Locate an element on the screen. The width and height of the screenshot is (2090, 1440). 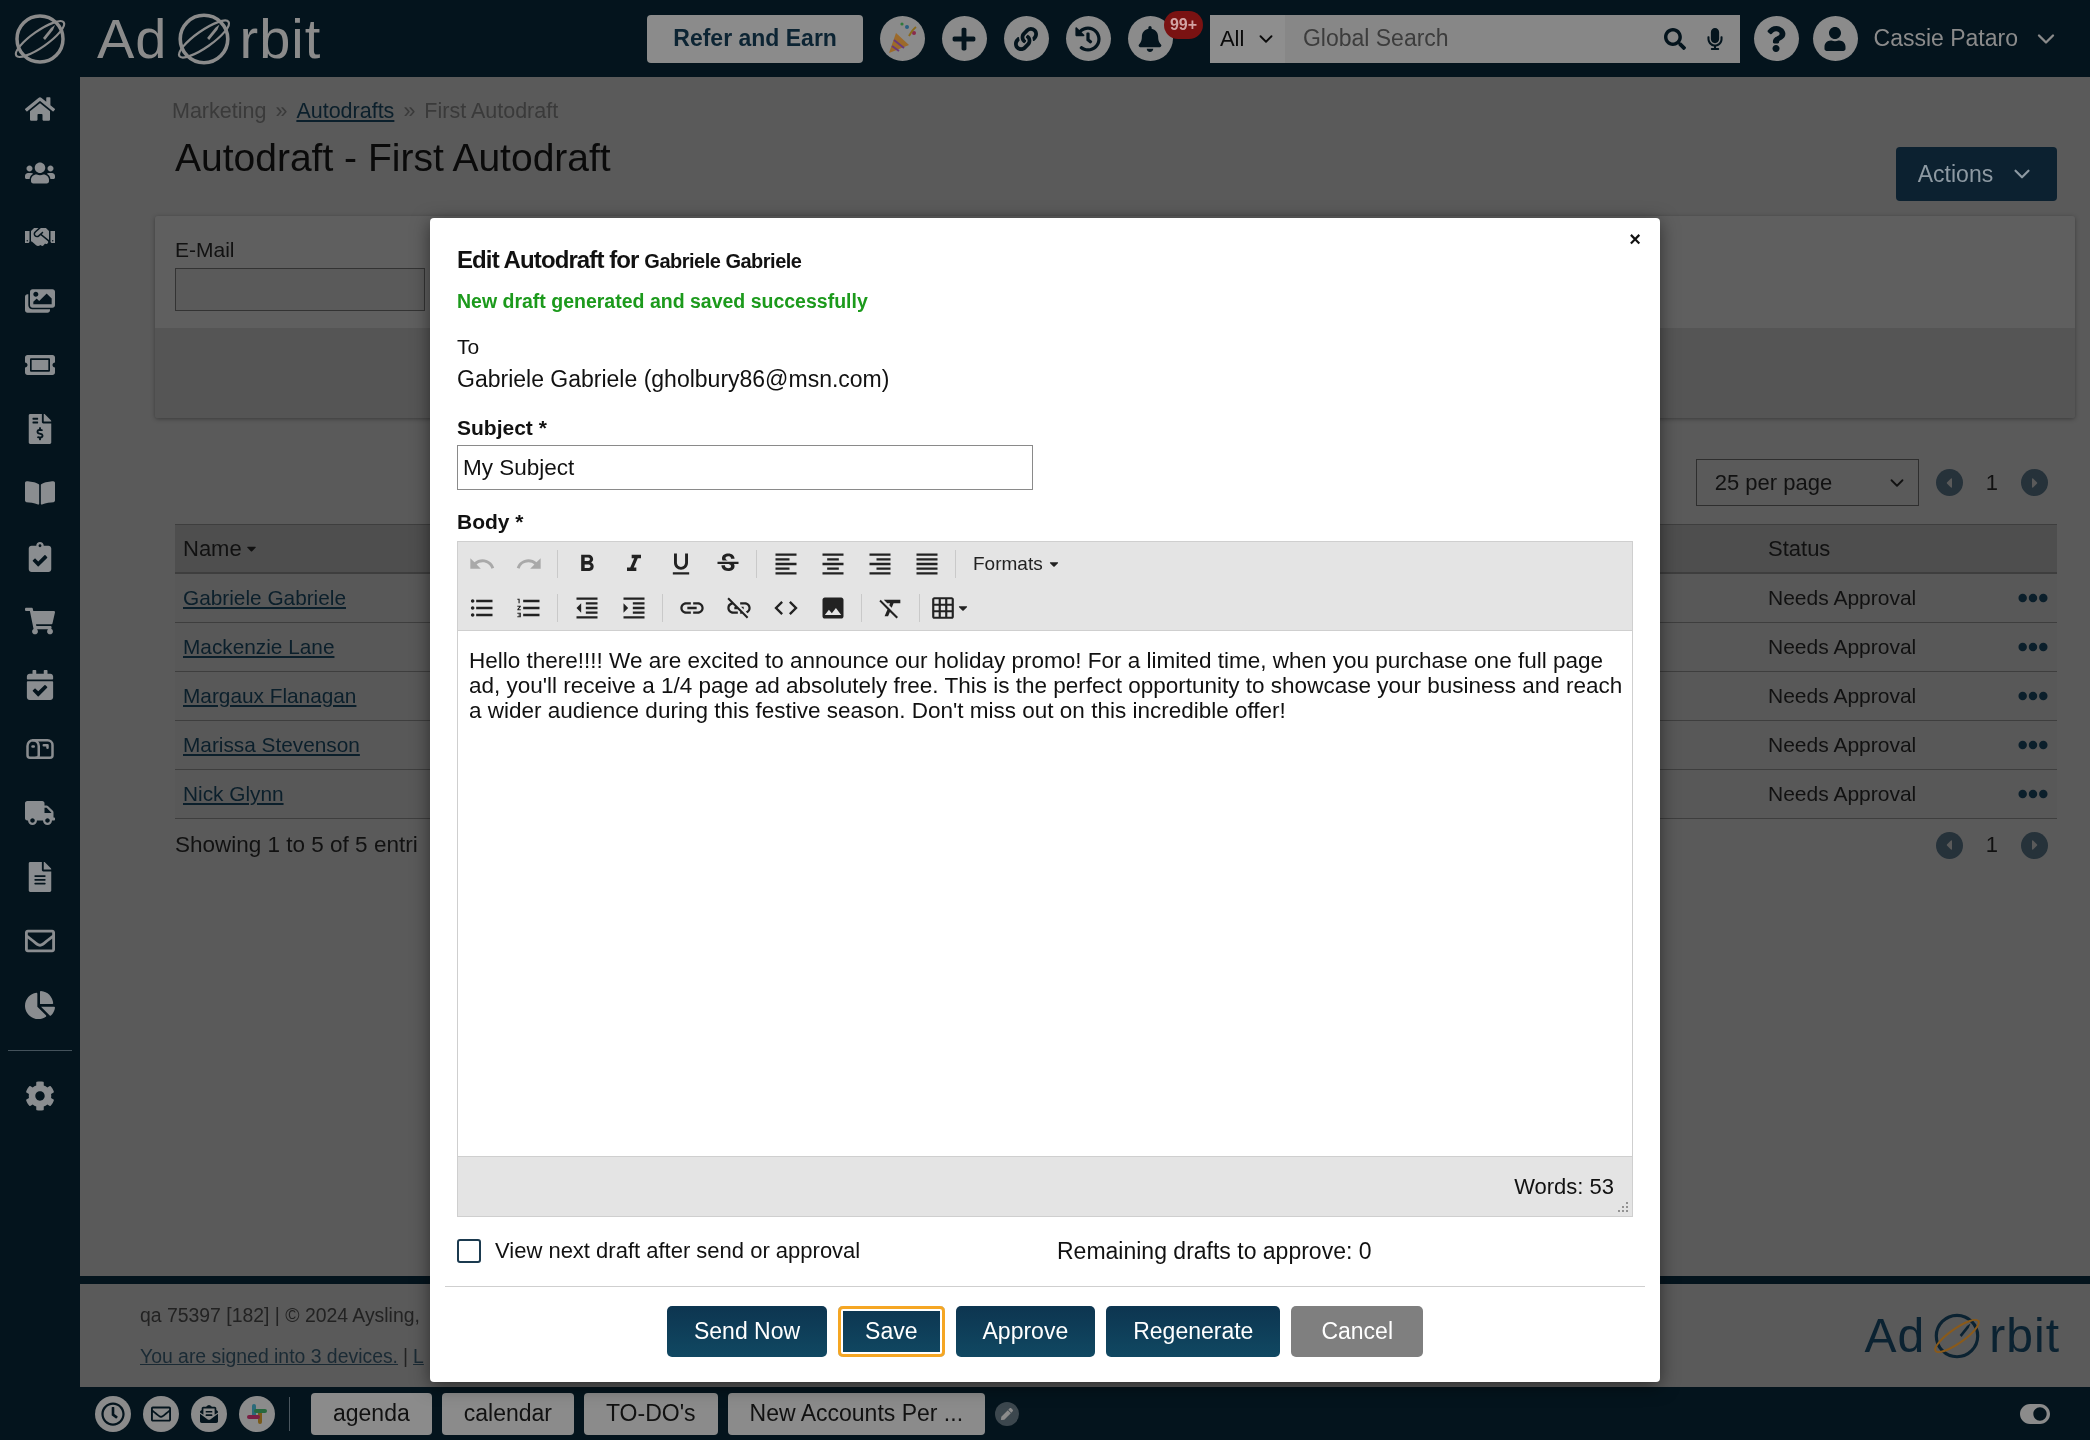
dialog-button: Regenerate is located at coordinates (1193, 1331).